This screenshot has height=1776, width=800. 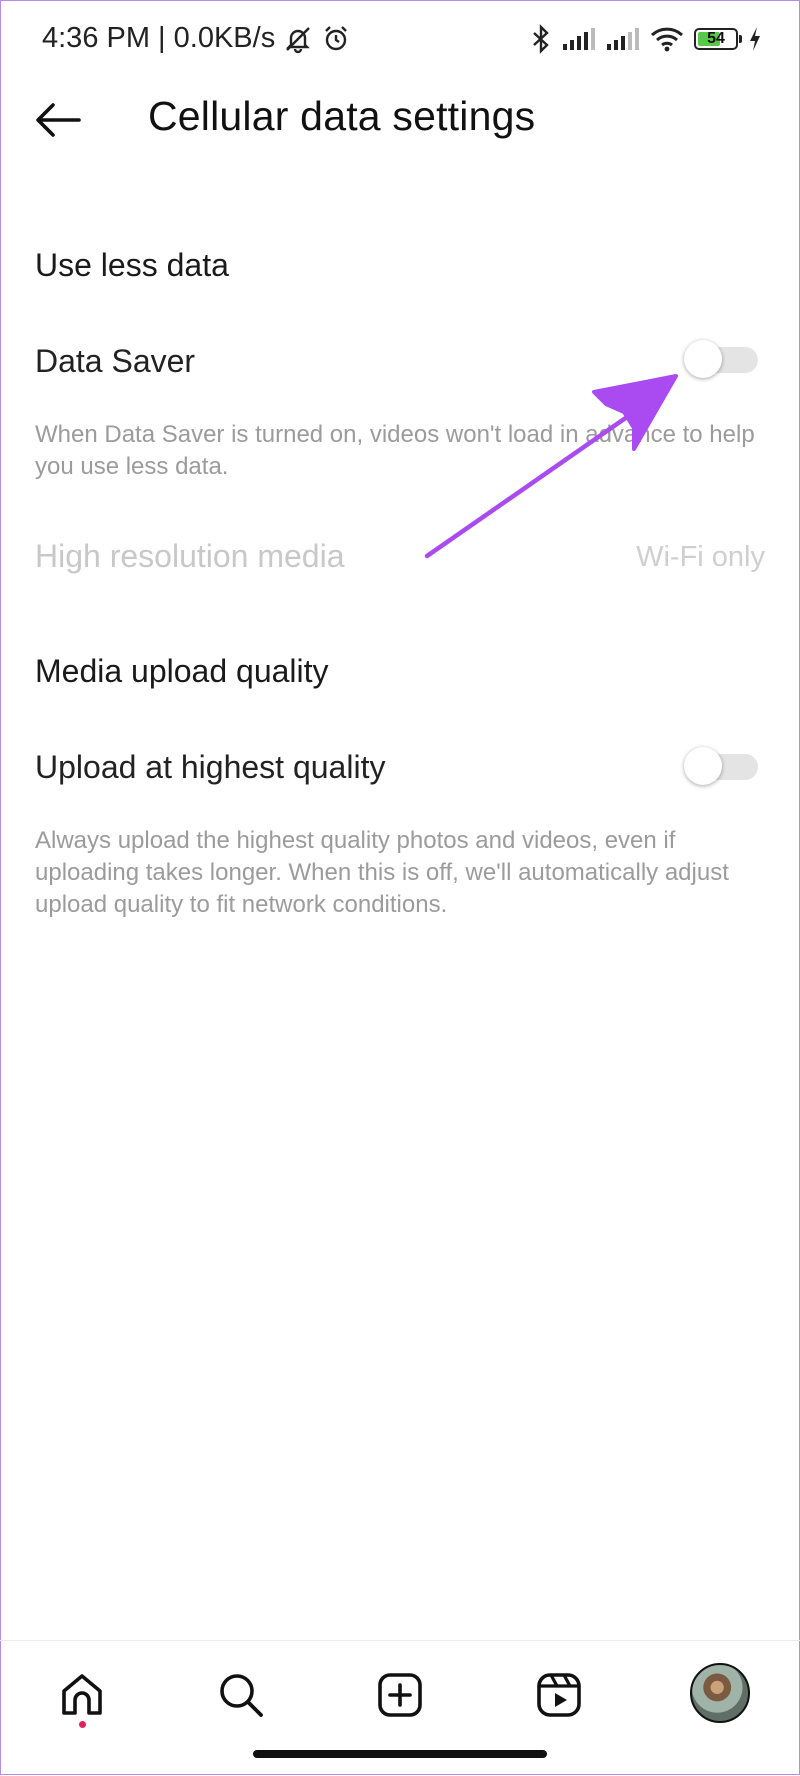 I want to click on nav-search, so click(x=241, y=1695).